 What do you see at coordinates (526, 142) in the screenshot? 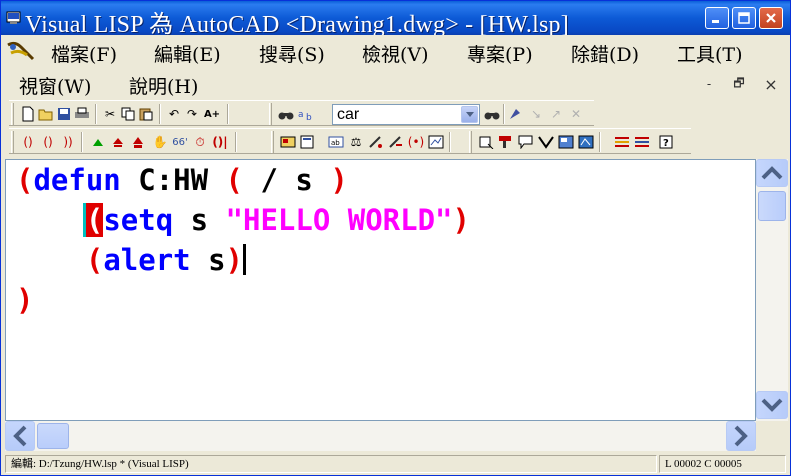
I see `symbol-service-icon` at bounding box center [526, 142].